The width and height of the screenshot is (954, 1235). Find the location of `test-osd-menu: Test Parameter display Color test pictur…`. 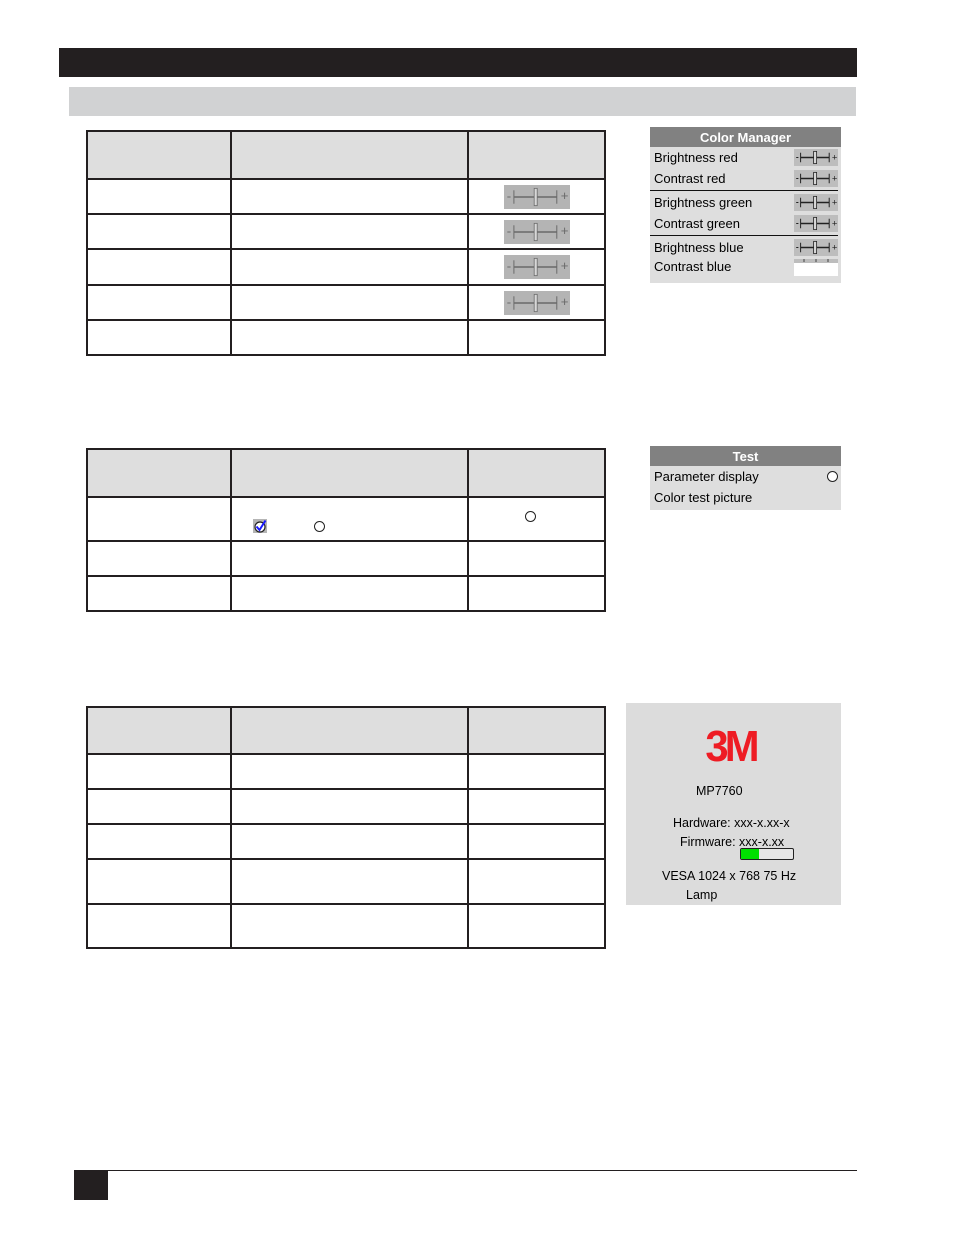

test-osd-menu: Test Parameter display Color test pictur… is located at coordinates (745, 478).